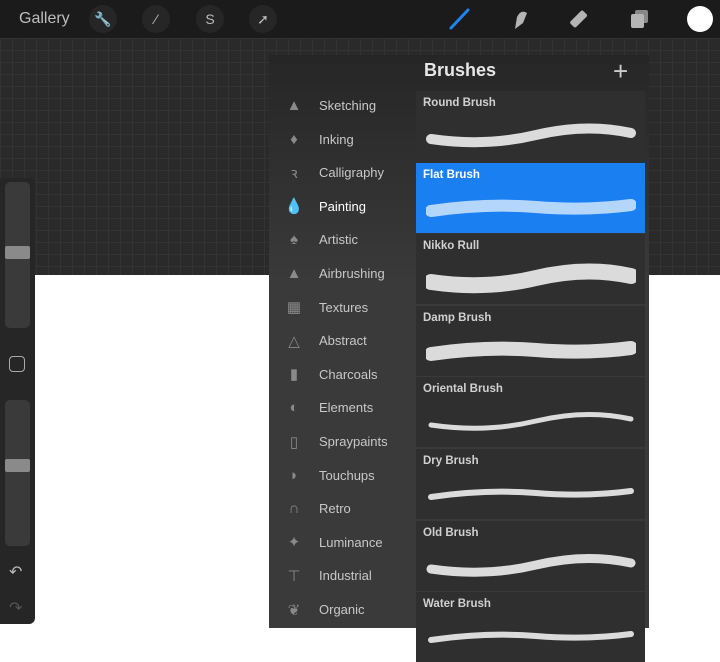  Describe the element at coordinates (451, 246) in the screenshot. I see `brush-name: Nikko Rull` at that location.